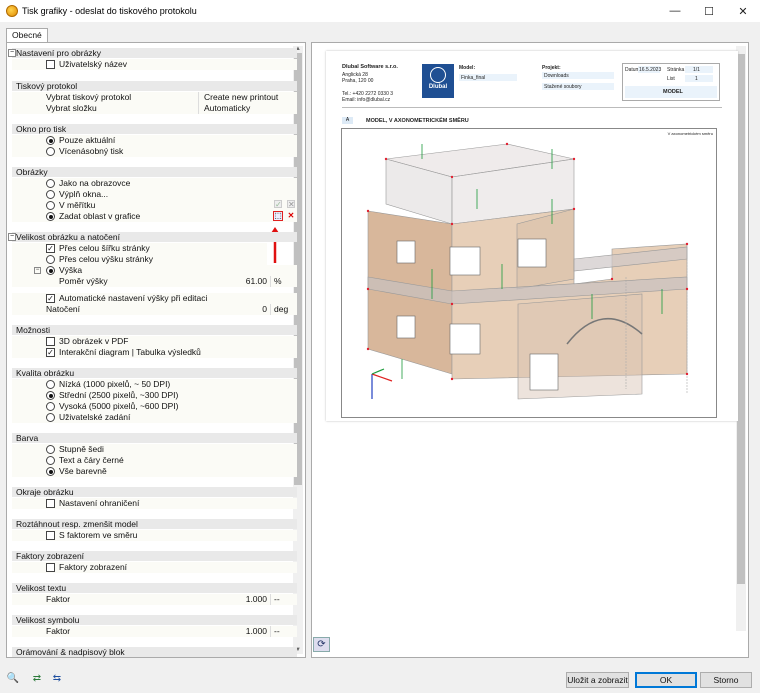  What do you see at coordinates (13, 679) in the screenshot?
I see `search-icon: 🔍` at bounding box center [13, 679].